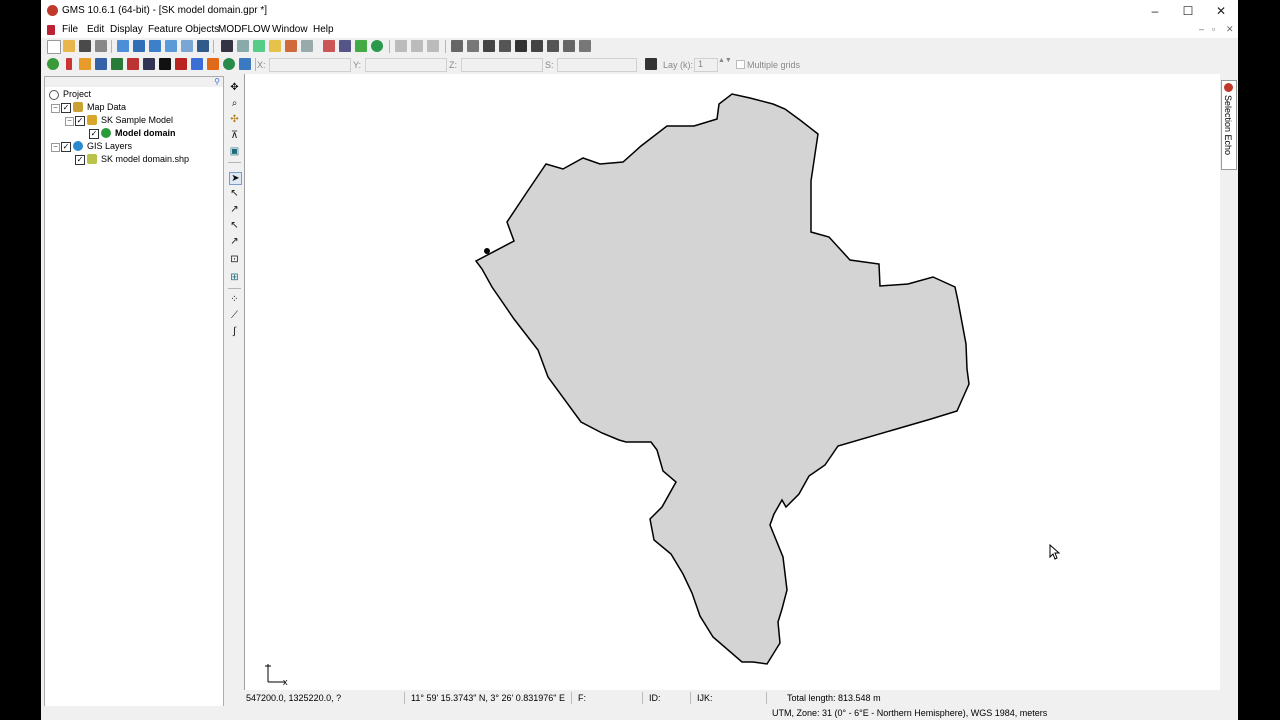 This screenshot has height=720, width=1280. Describe the element at coordinates (227, 46) in the screenshot. I see `display-options-icon` at that location.